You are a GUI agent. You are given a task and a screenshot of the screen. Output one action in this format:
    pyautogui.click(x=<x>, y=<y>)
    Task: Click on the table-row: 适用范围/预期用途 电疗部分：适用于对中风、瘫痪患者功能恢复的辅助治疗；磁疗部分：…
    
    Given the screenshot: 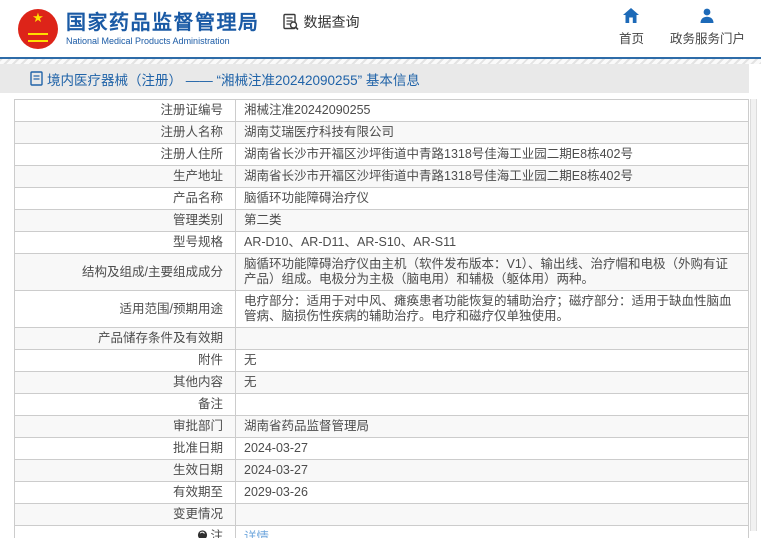 What is the action you would take?
    pyautogui.click(x=381, y=309)
    